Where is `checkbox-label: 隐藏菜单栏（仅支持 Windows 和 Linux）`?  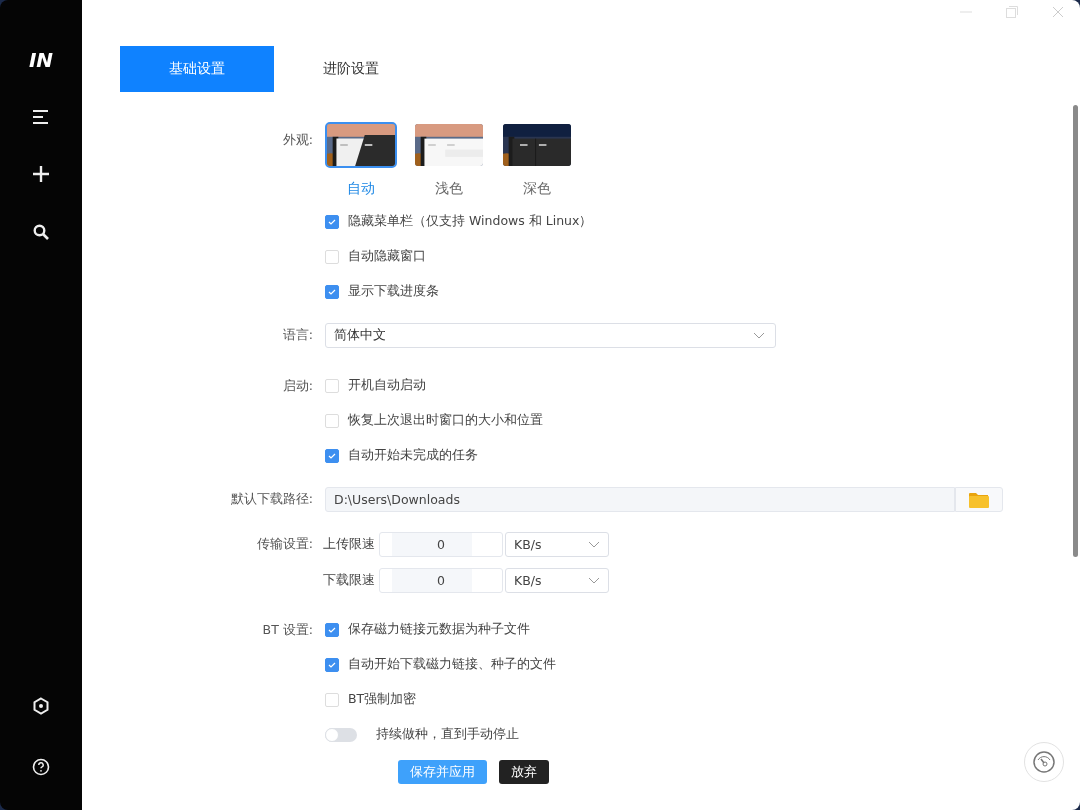
checkbox-label: 隐藏菜单栏（仅支持 Windows 和 Linux） is located at coordinates (470, 221).